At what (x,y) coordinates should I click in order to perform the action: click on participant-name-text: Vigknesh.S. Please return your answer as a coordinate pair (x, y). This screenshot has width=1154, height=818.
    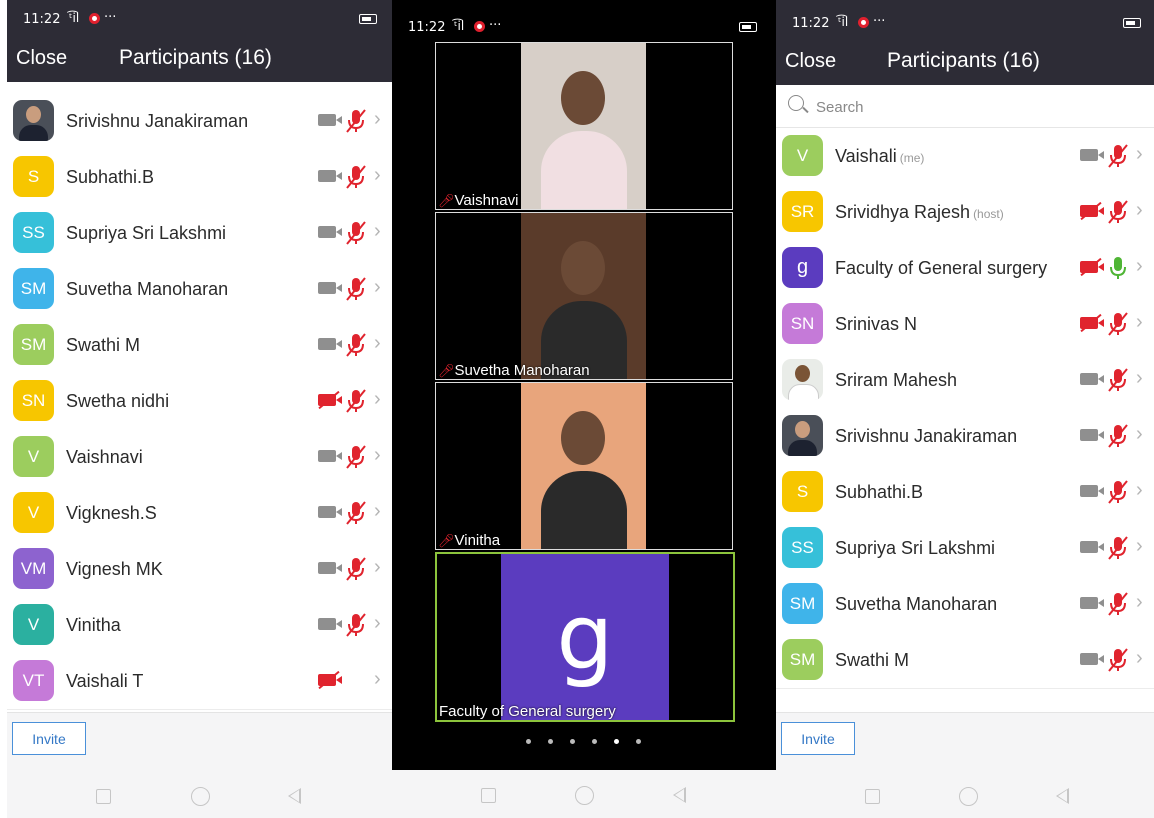
    Looking at the image, I should click on (111, 513).